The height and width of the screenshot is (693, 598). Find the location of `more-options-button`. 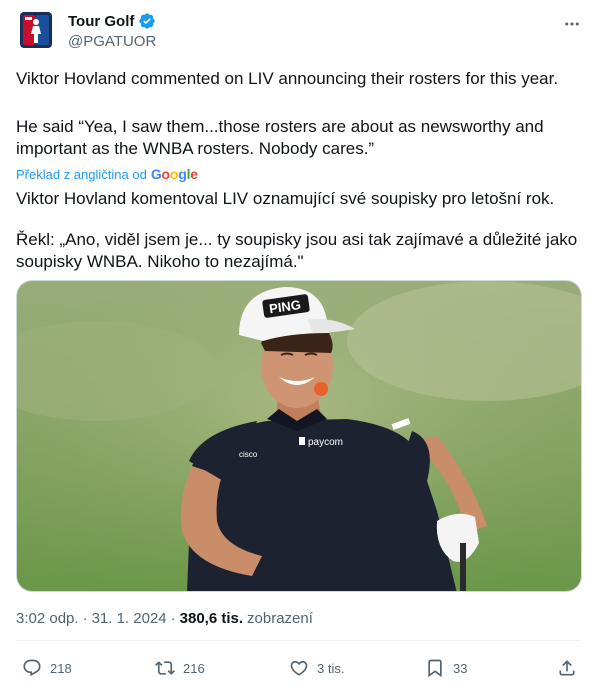

more-options-button is located at coordinates (572, 24).